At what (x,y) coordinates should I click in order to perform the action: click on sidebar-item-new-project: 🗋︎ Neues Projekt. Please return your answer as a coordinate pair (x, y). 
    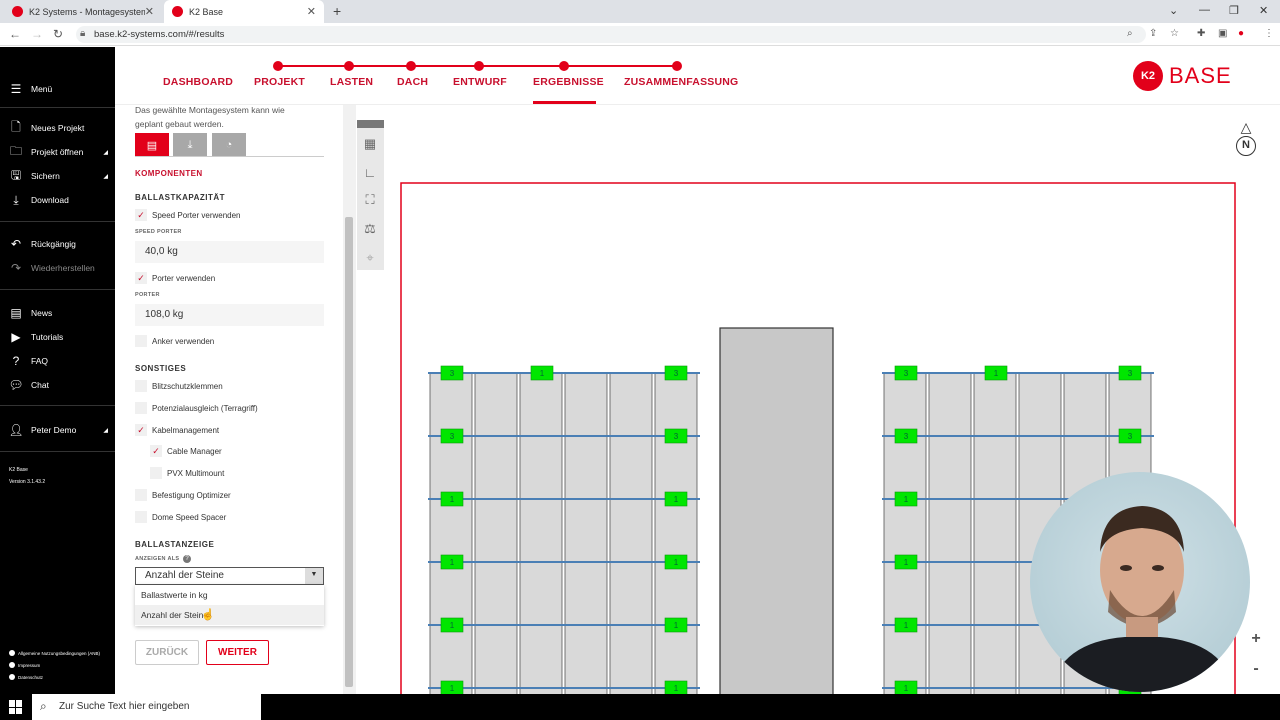
    Looking at the image, I should click on (46, 128).